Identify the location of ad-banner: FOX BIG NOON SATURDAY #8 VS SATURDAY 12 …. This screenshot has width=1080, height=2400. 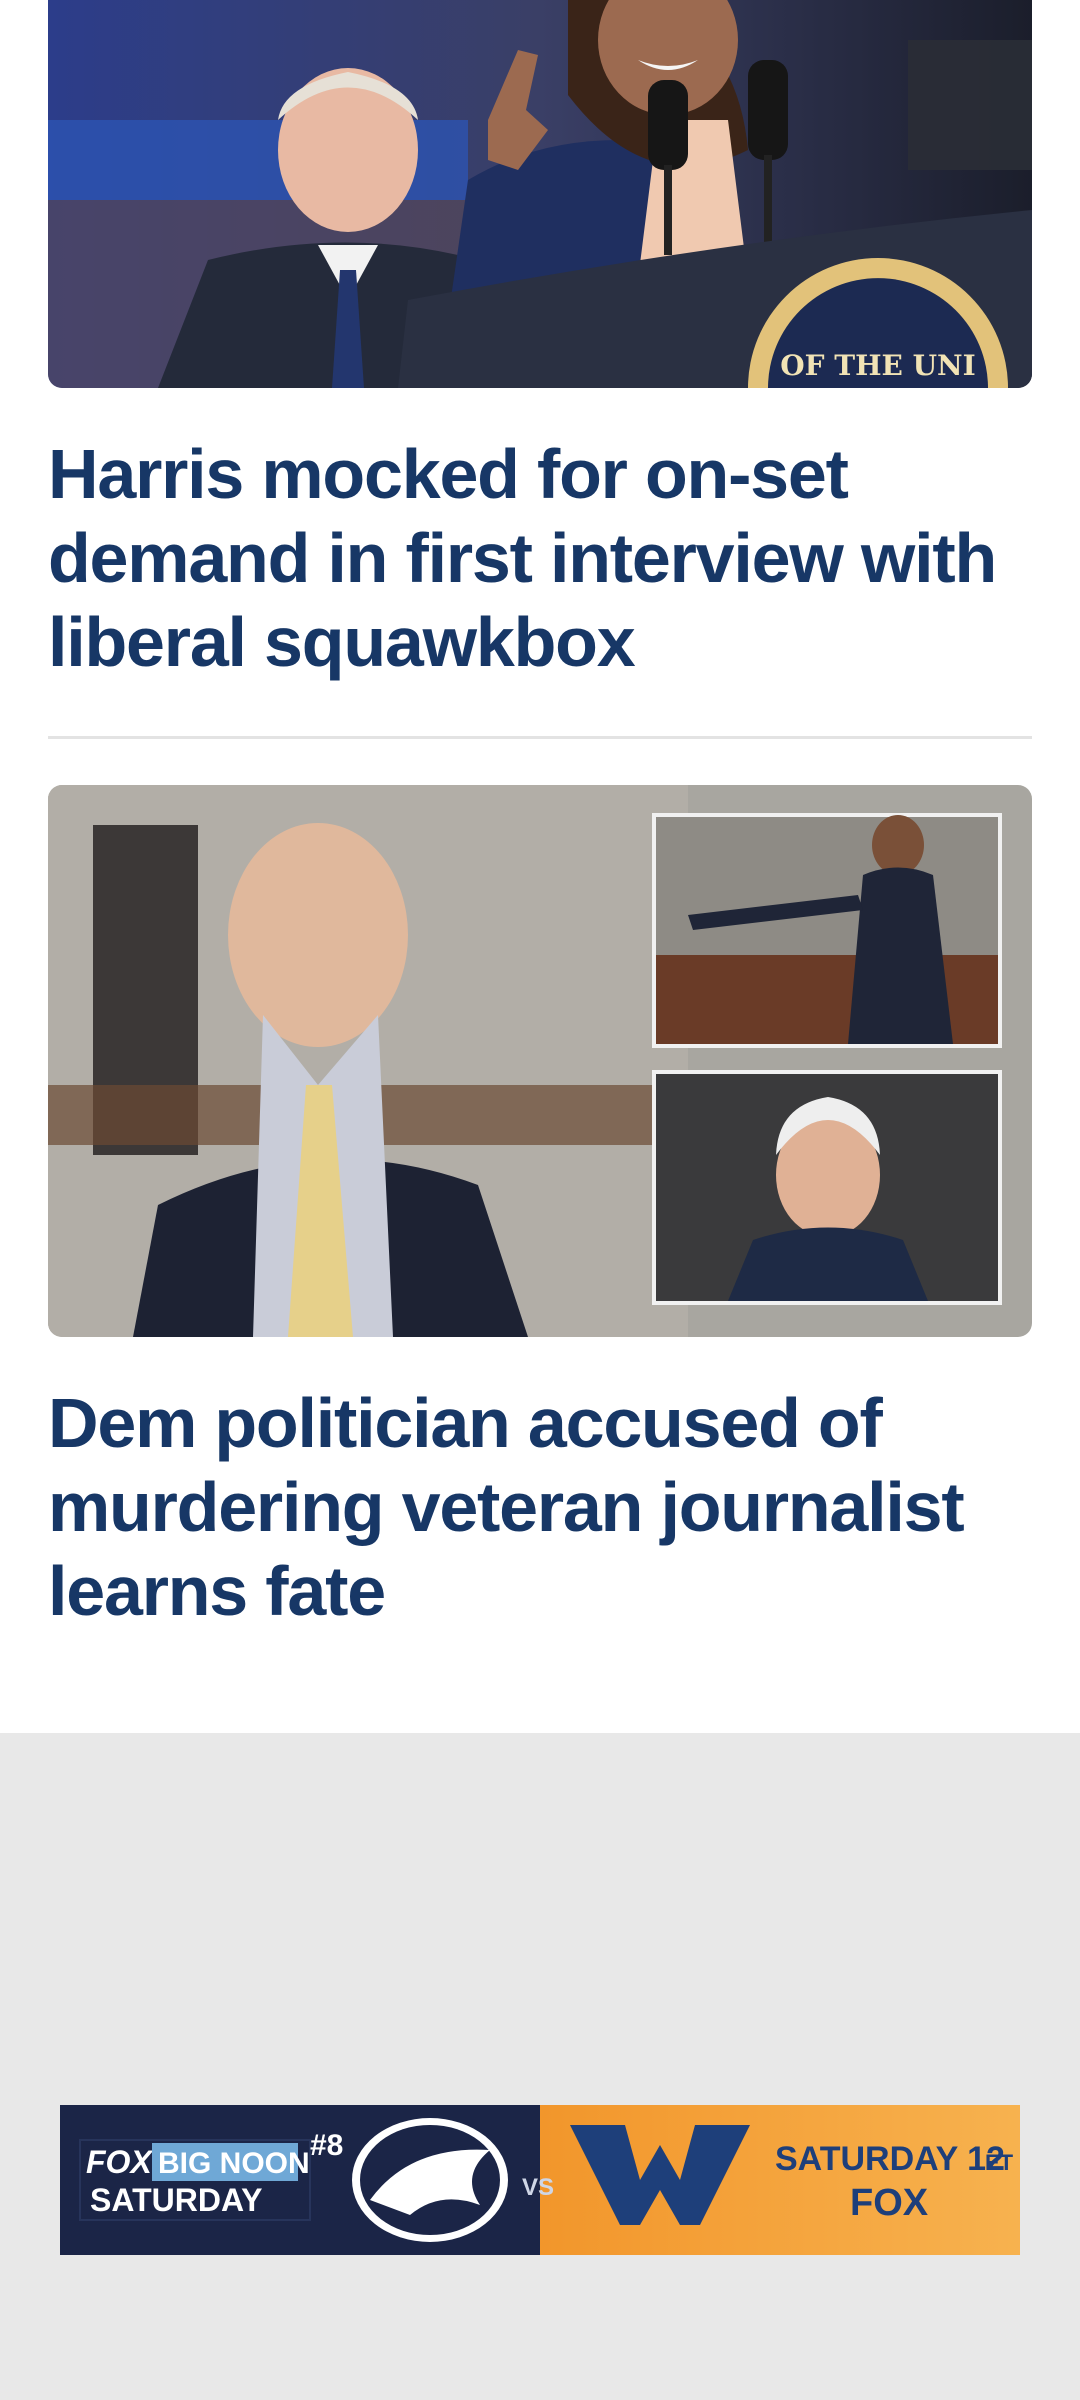
(540, 2180).